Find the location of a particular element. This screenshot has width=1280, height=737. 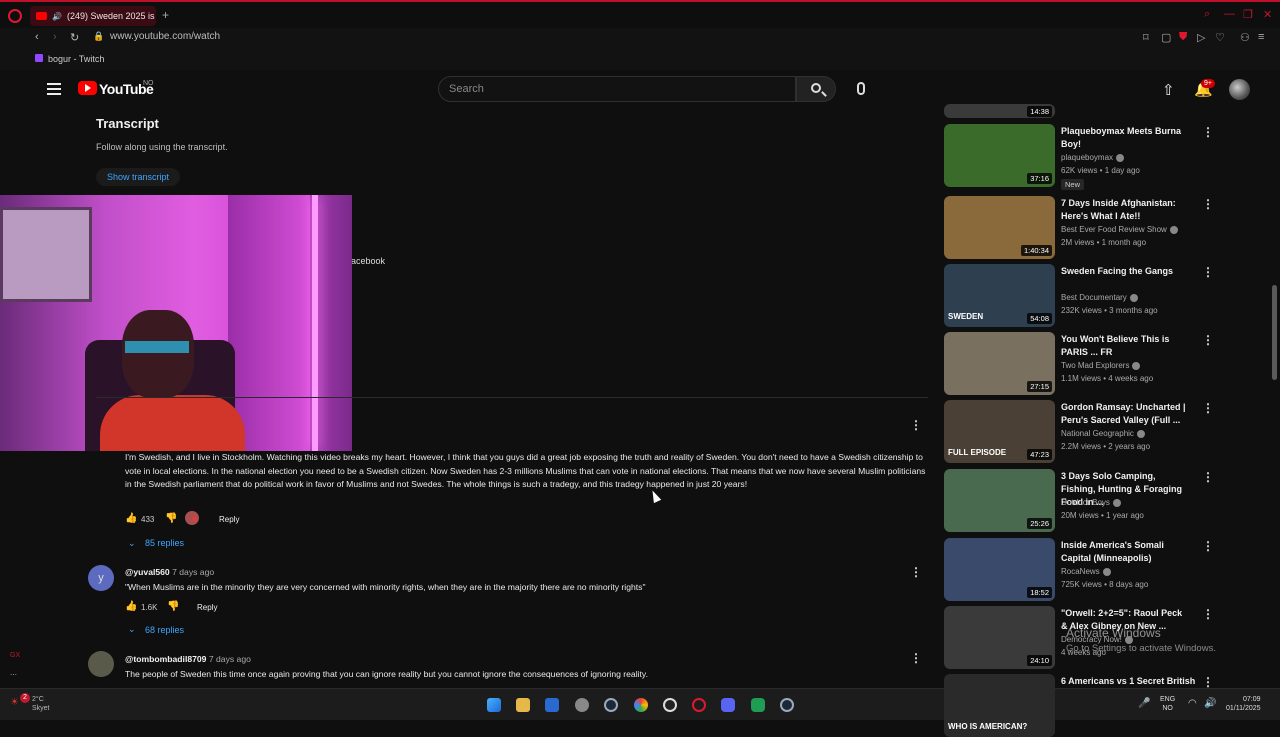

video-channel: Best Documentary is located at coordinates (1099, 297).